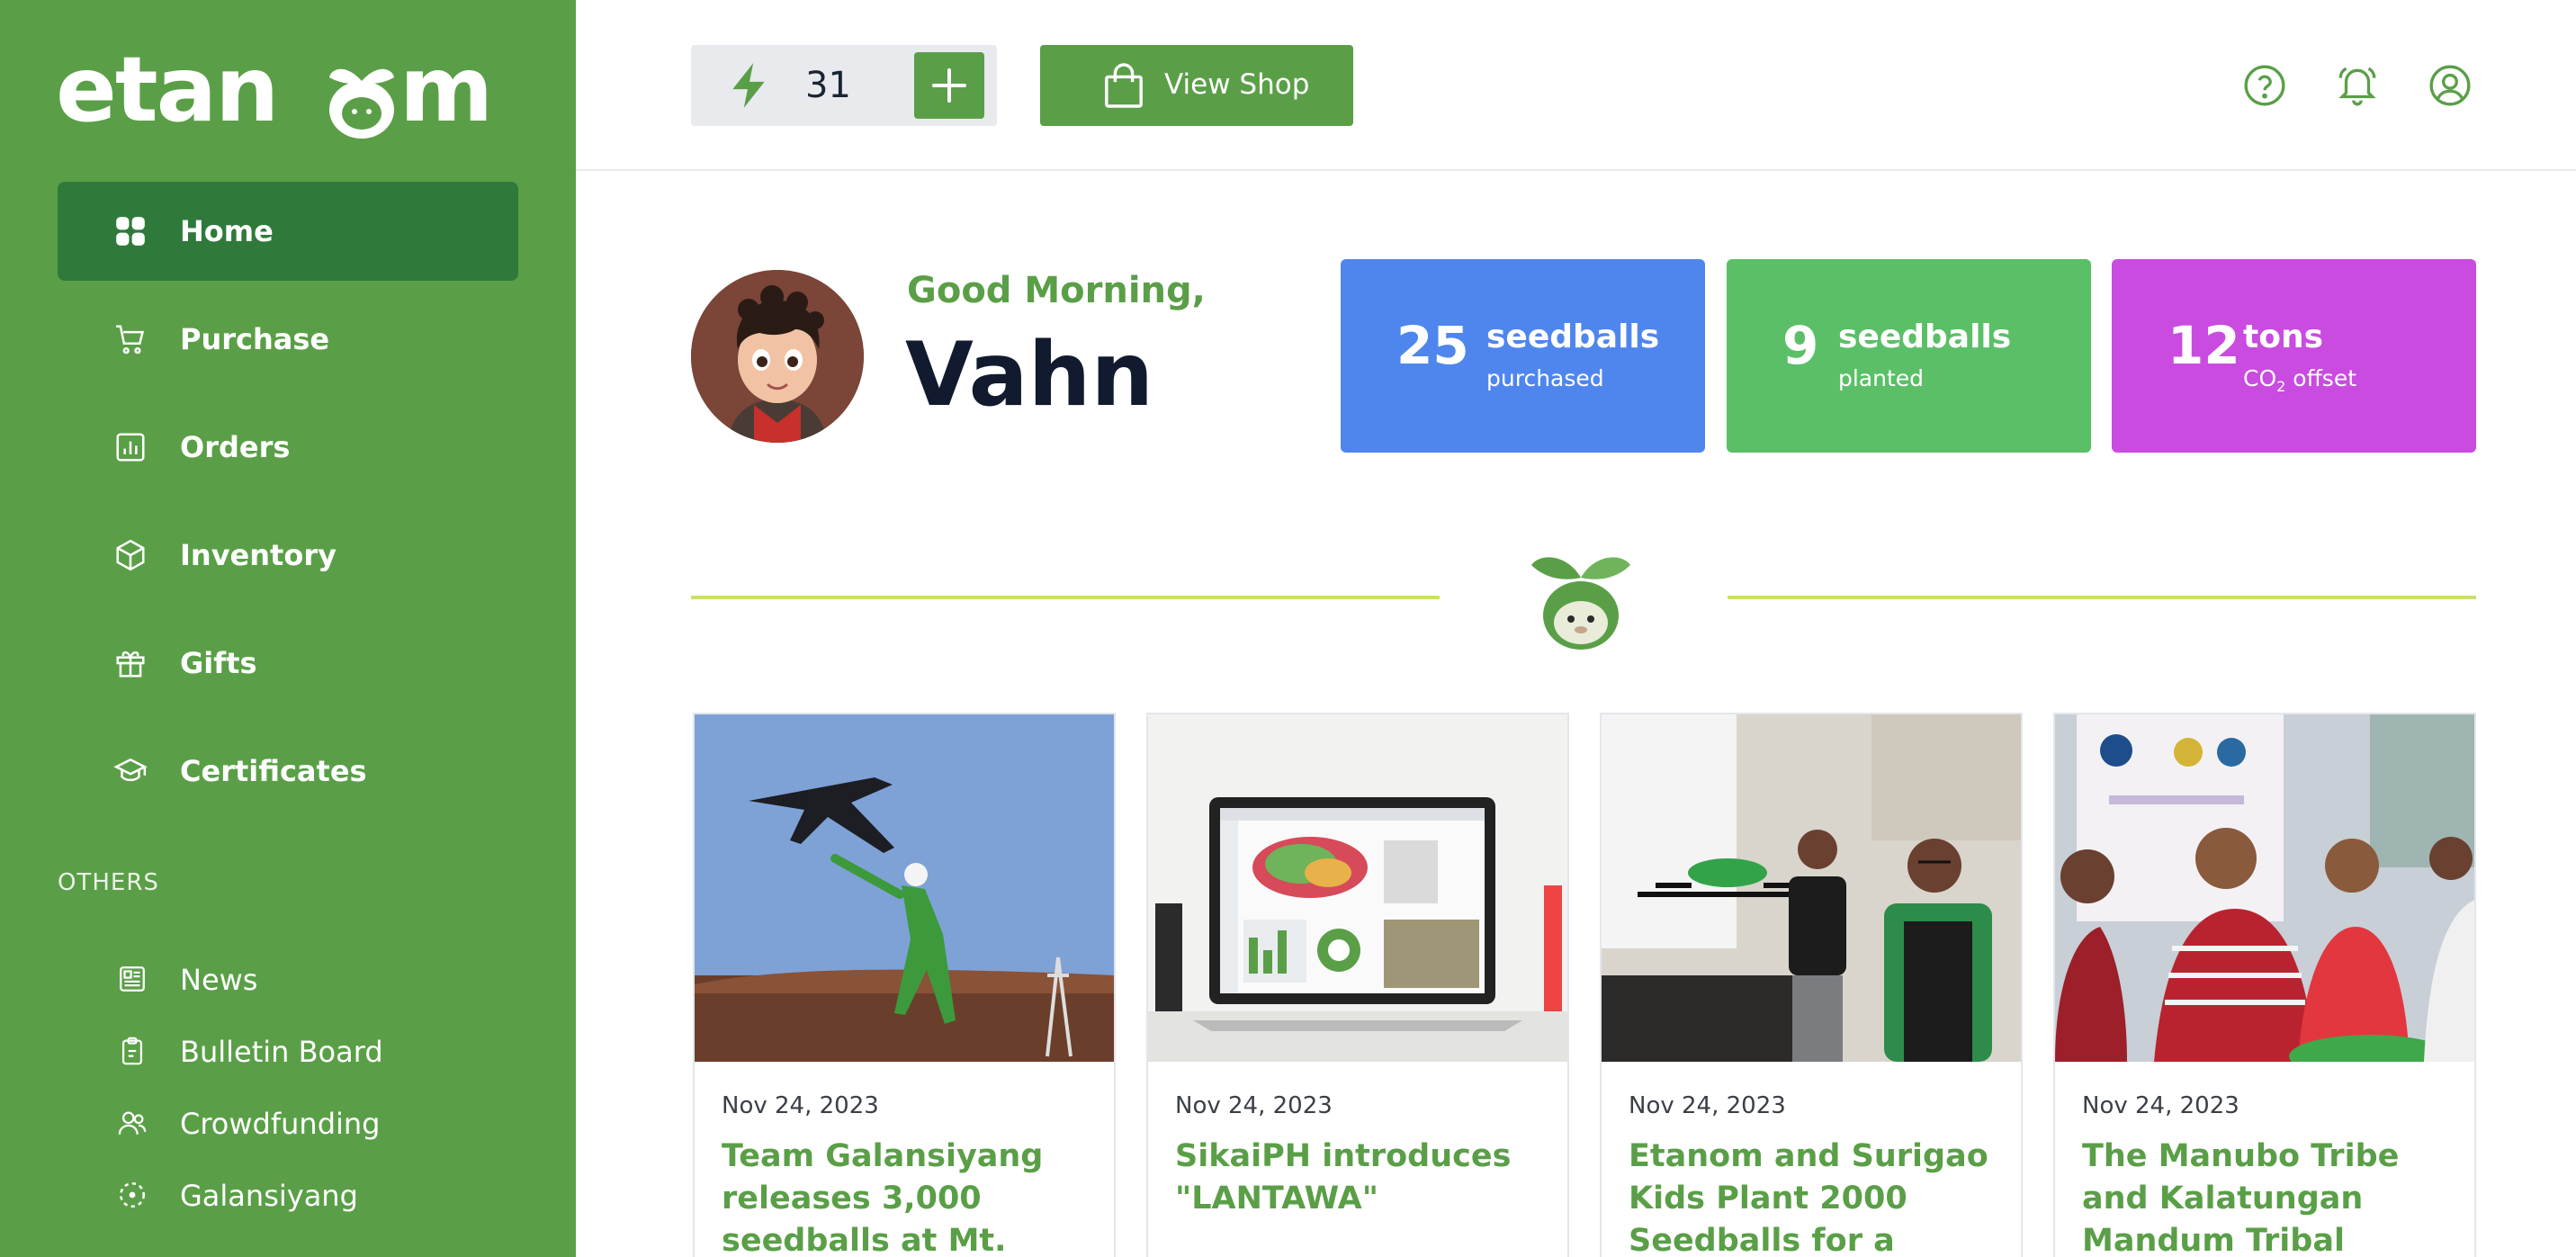  Describe the element at coordinates (288, 980) in the screenshot. I see `sidebar-item-news: News` at that location.